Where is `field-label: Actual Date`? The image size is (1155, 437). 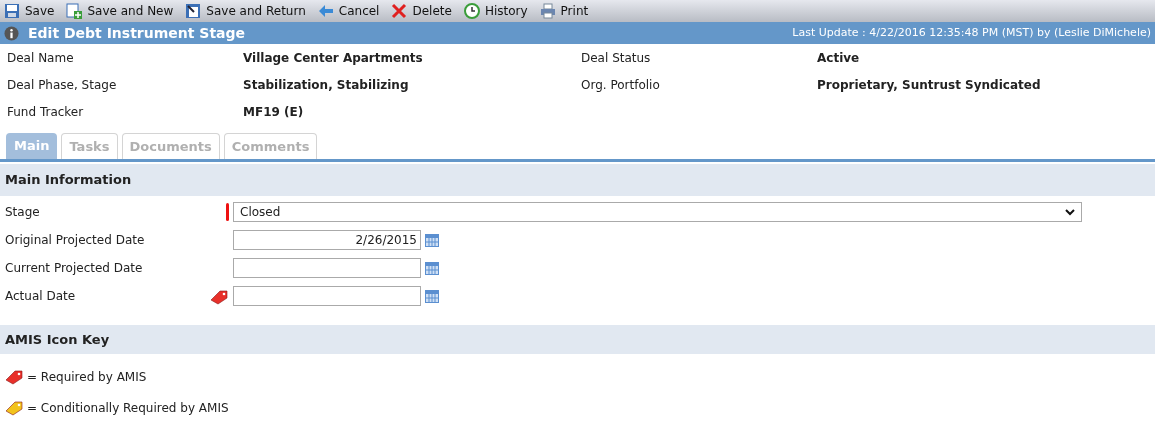
field-label: Actual Date is located at coordinates (41, 296).